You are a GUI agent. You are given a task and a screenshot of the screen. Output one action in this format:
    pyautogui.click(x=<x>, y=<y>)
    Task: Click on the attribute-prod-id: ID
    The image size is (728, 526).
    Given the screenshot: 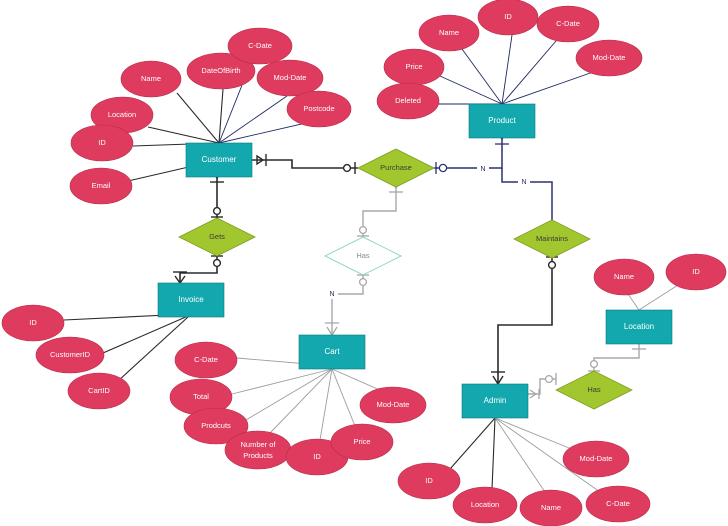 What is the action you would take?
    pyautogui.click(x=508, y=18)
    